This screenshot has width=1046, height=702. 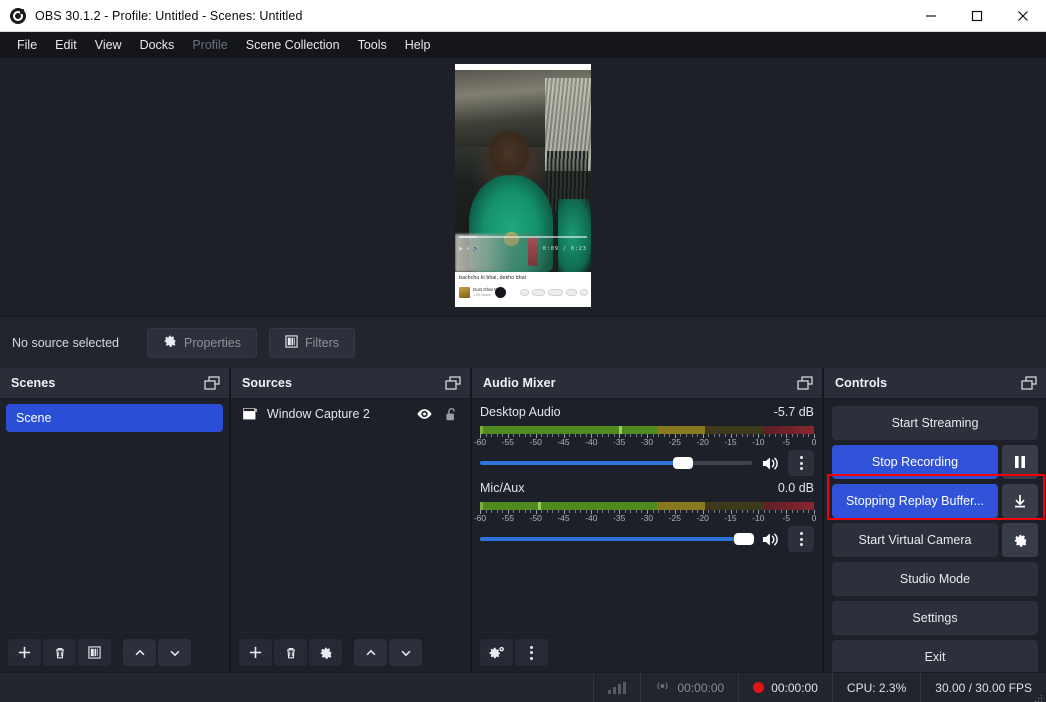 What do you see at coordinates (453, 383) in the screenshot?
I see `sources-float-icon` at bounding box center [453, 383].